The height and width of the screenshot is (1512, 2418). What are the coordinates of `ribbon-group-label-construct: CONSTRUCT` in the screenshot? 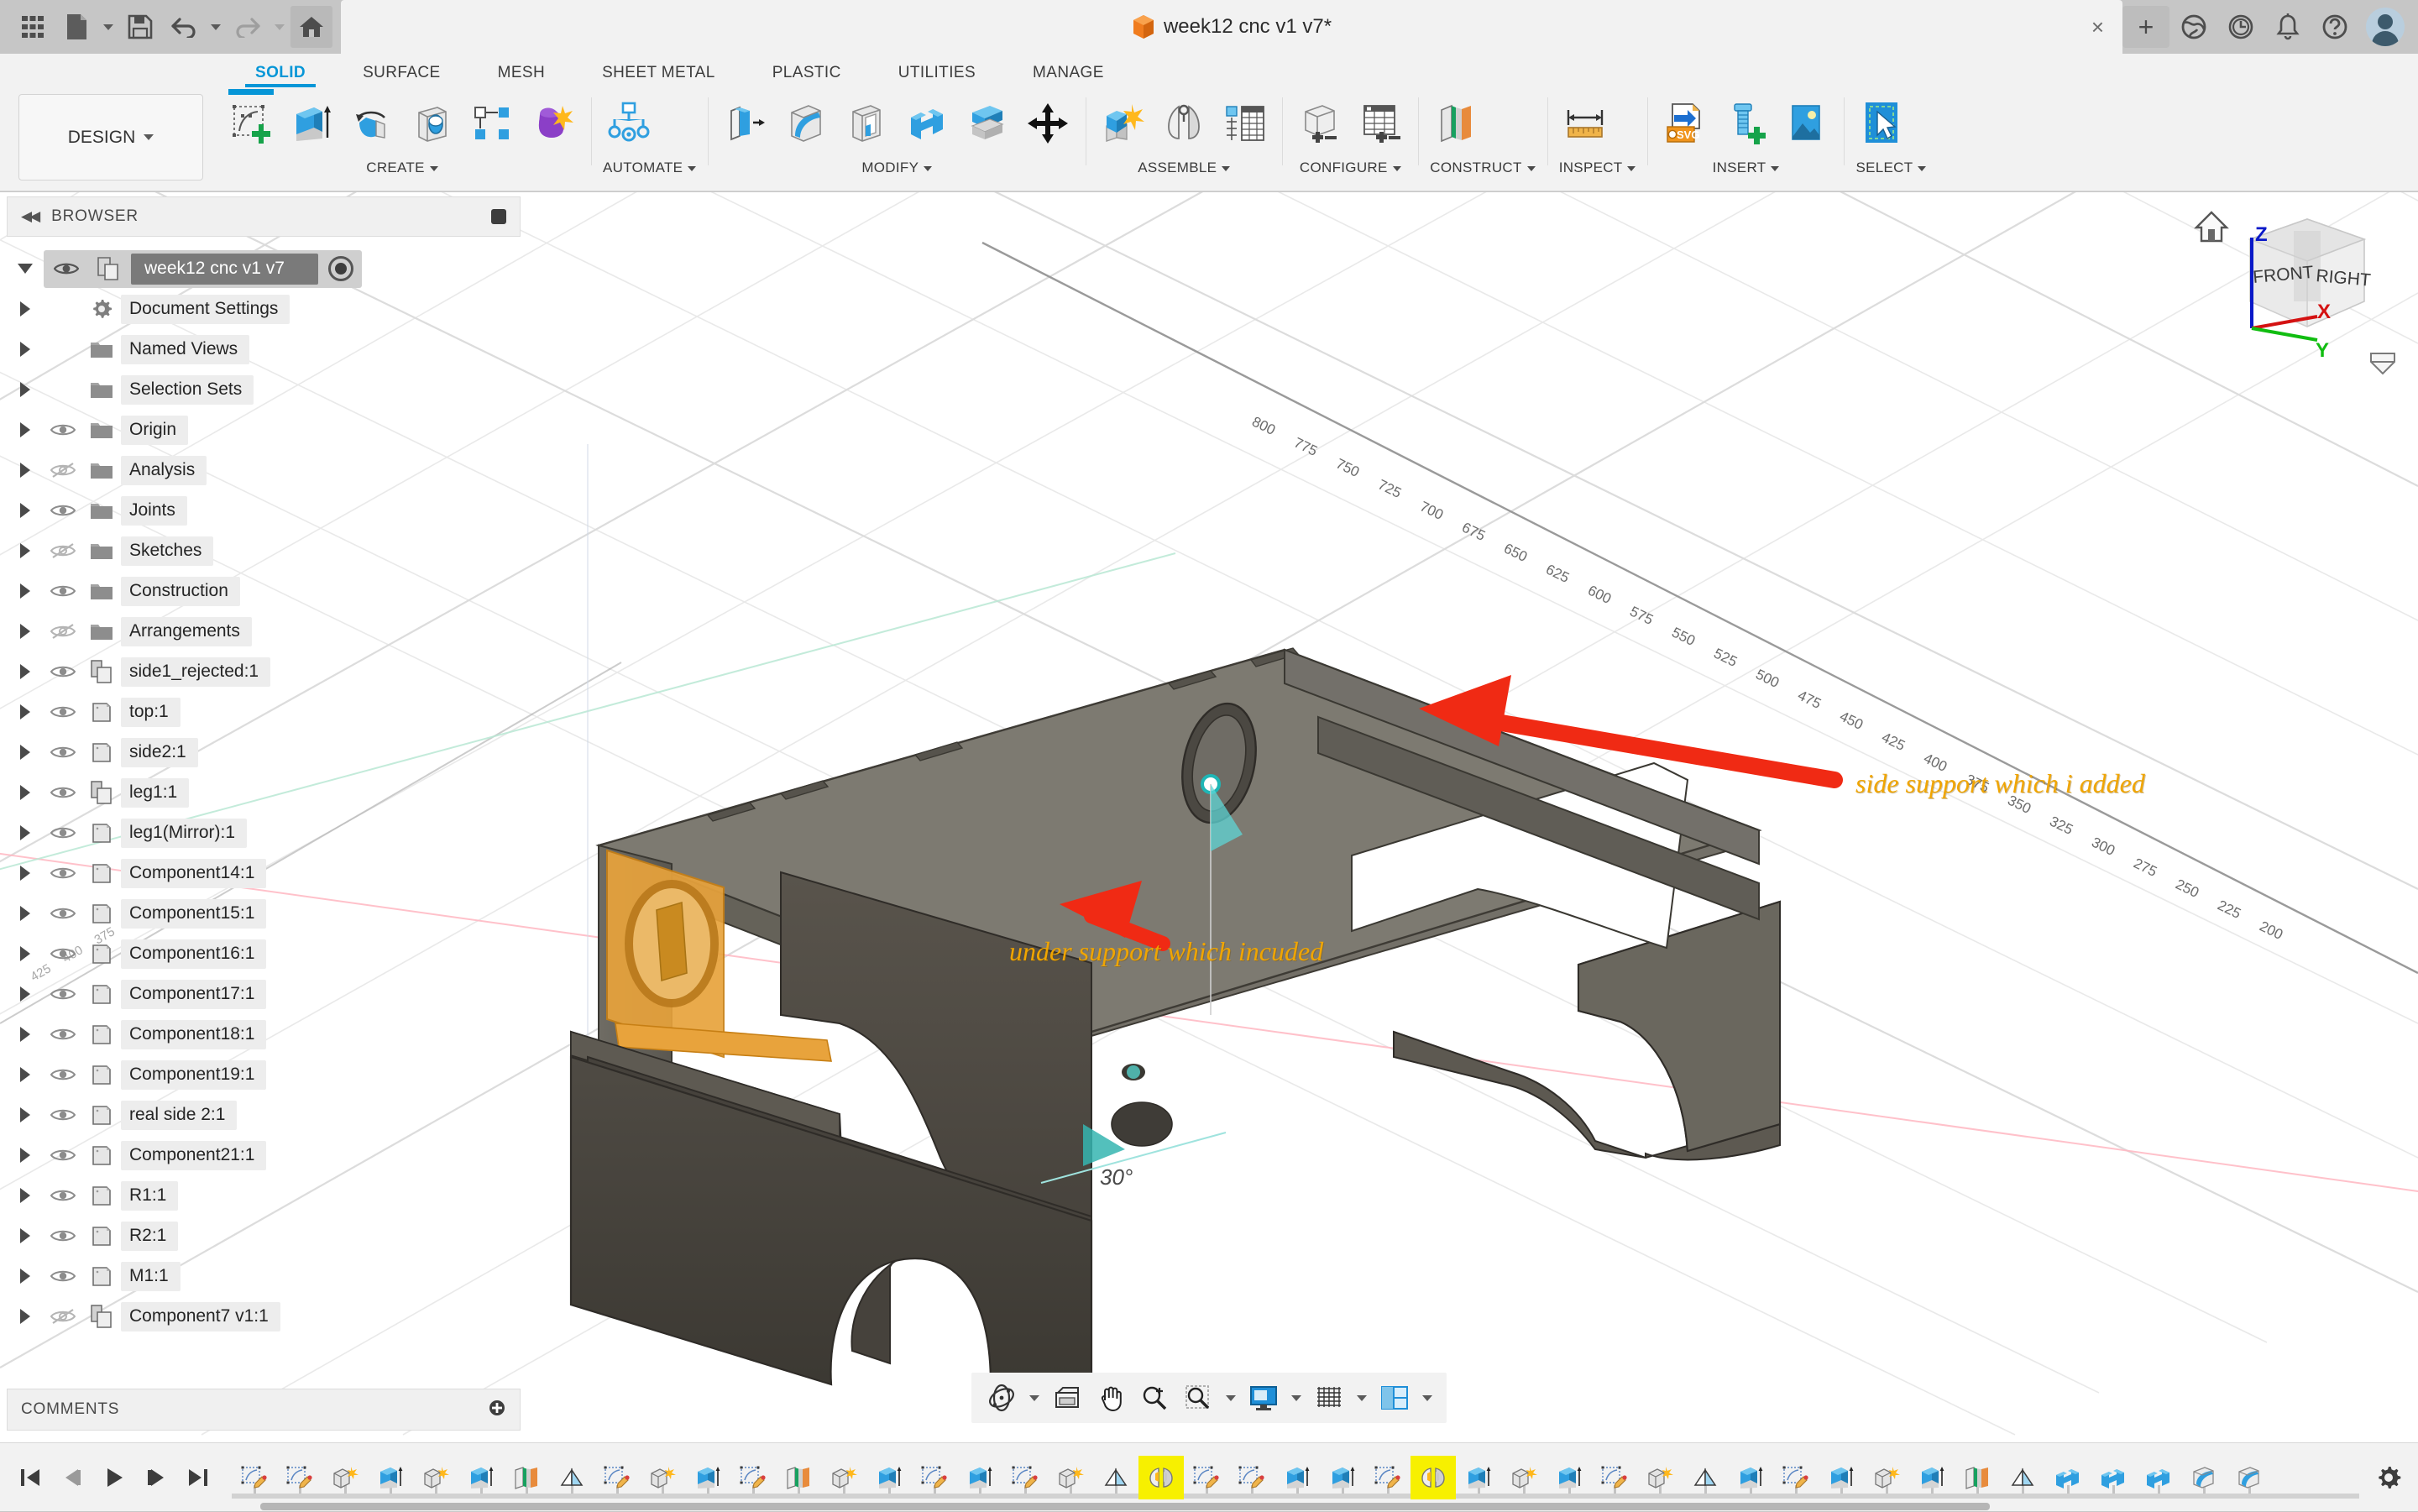 It's located at (1482, 167).